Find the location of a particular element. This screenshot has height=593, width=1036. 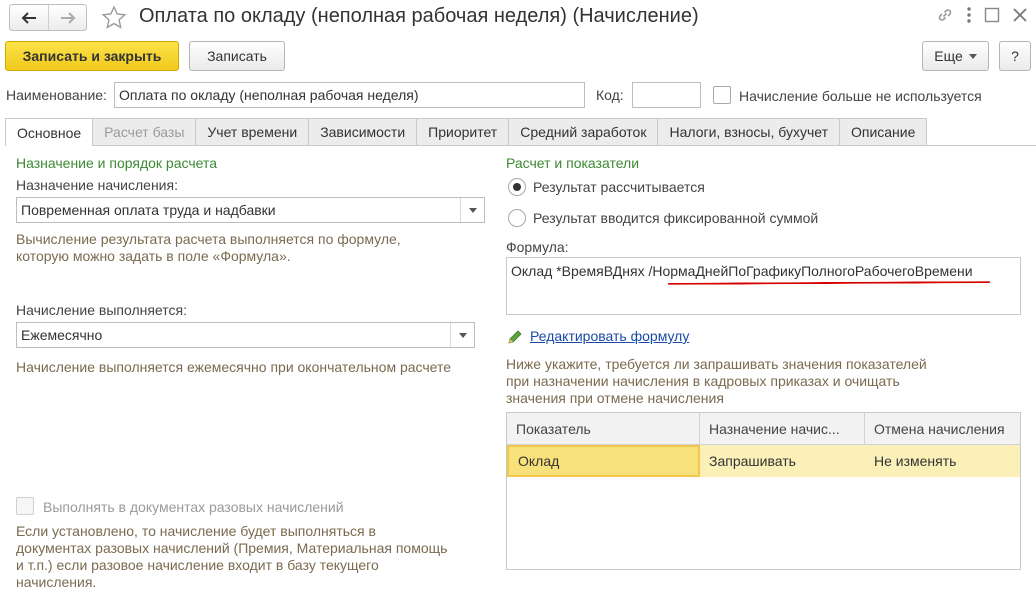

star-icon is located at coordinates (114, 17).